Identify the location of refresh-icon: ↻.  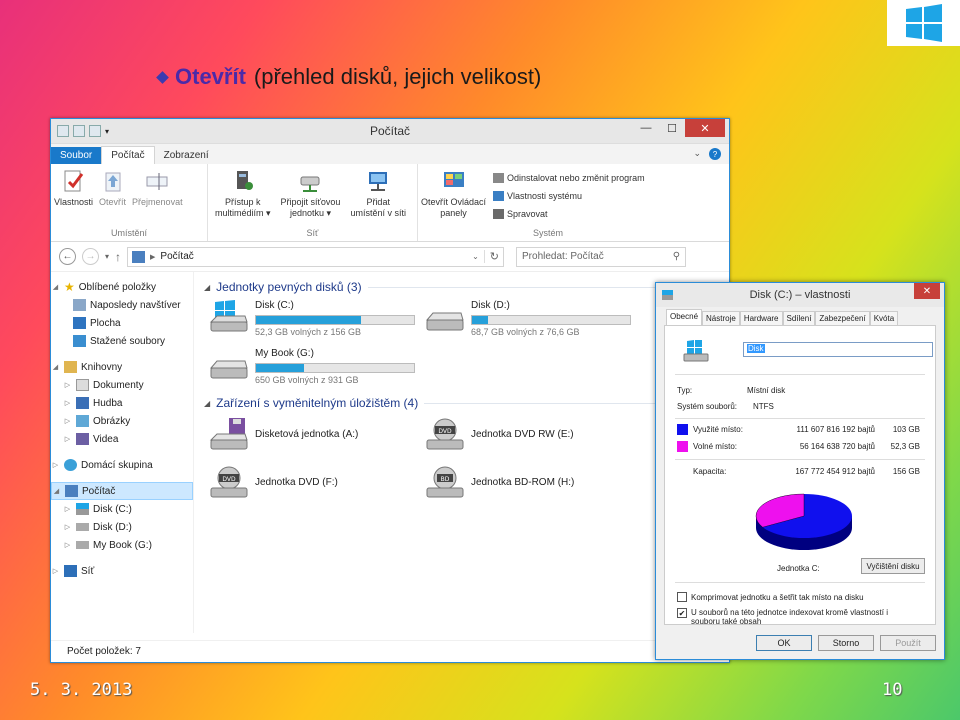
(491, 256).